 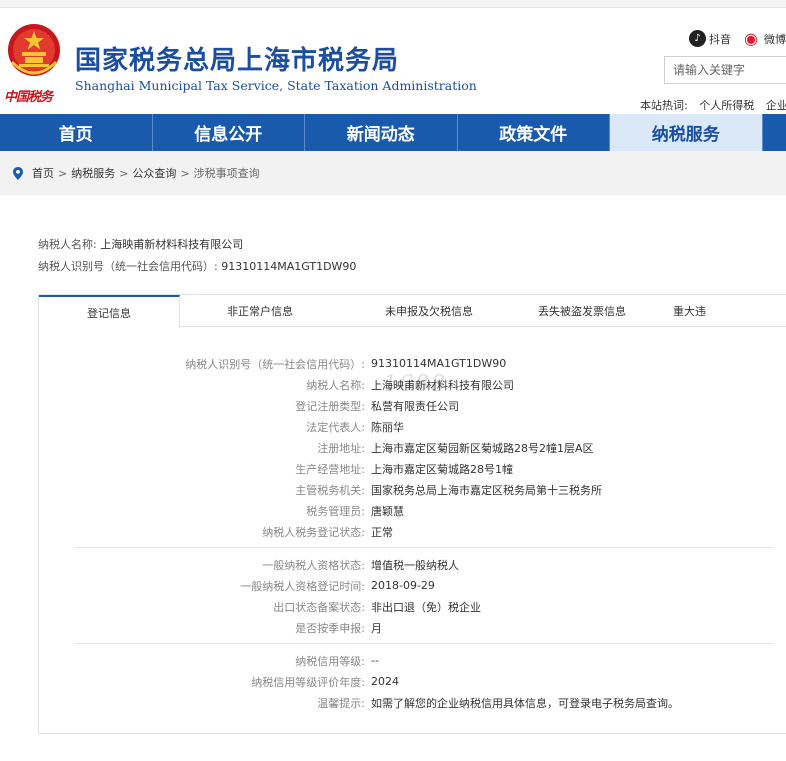 I want to click on nav-item-more, so click(x=774, y=132).